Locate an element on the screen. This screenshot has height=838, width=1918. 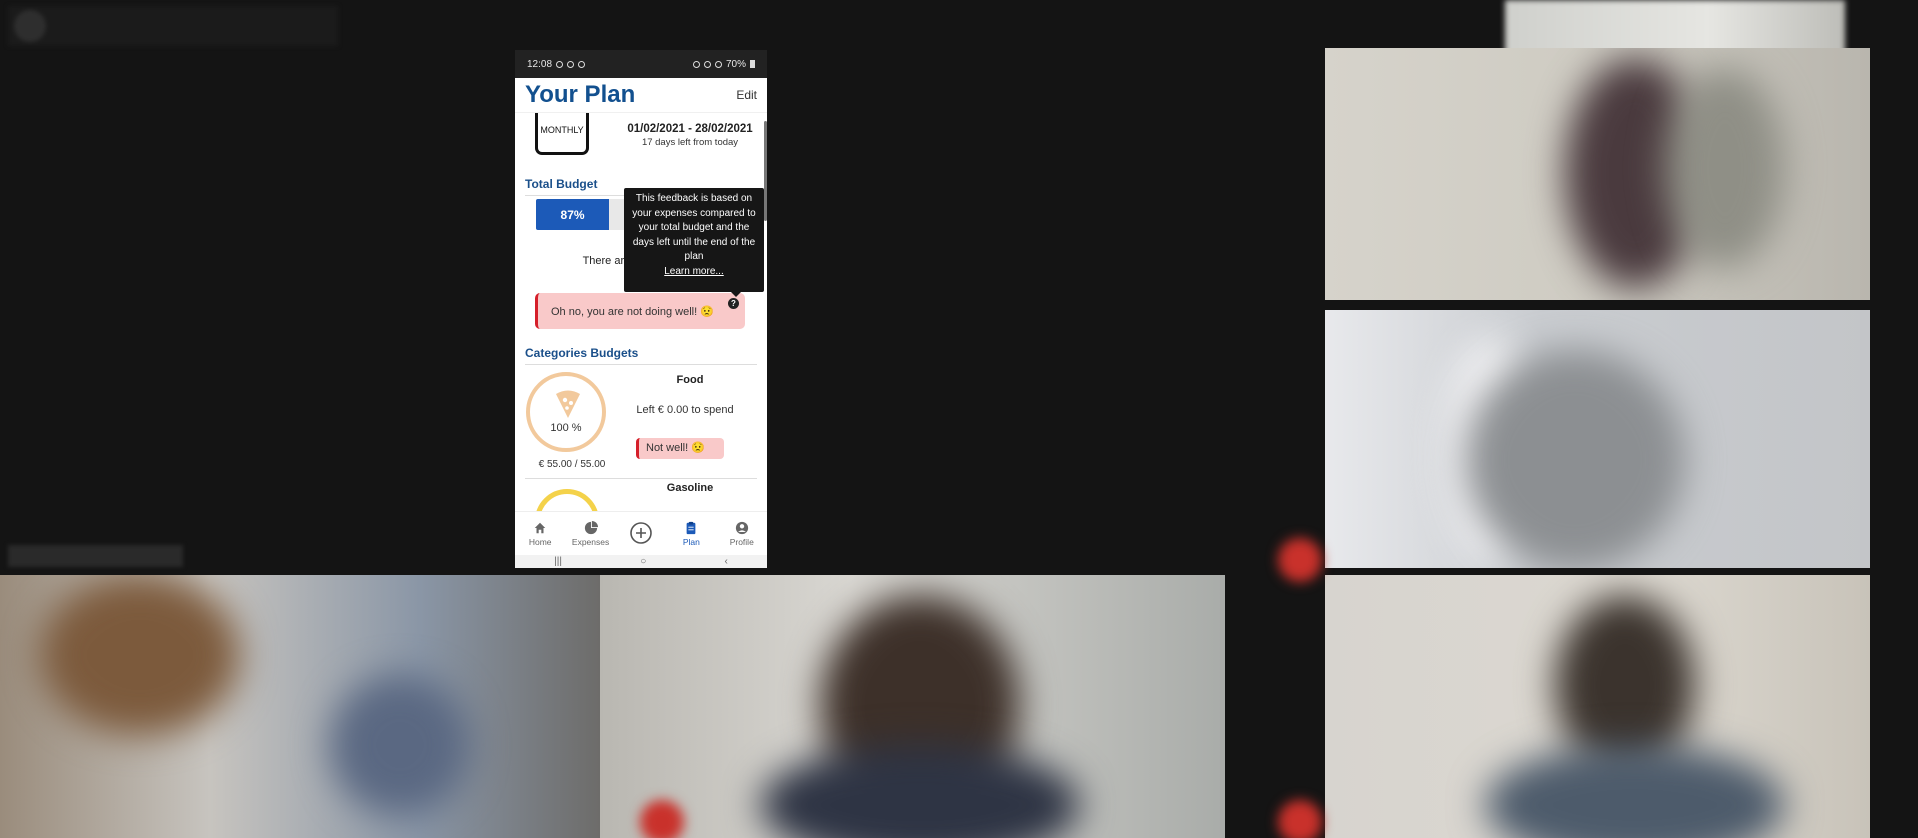
category-name: Food is located at coordinates (690, 380).